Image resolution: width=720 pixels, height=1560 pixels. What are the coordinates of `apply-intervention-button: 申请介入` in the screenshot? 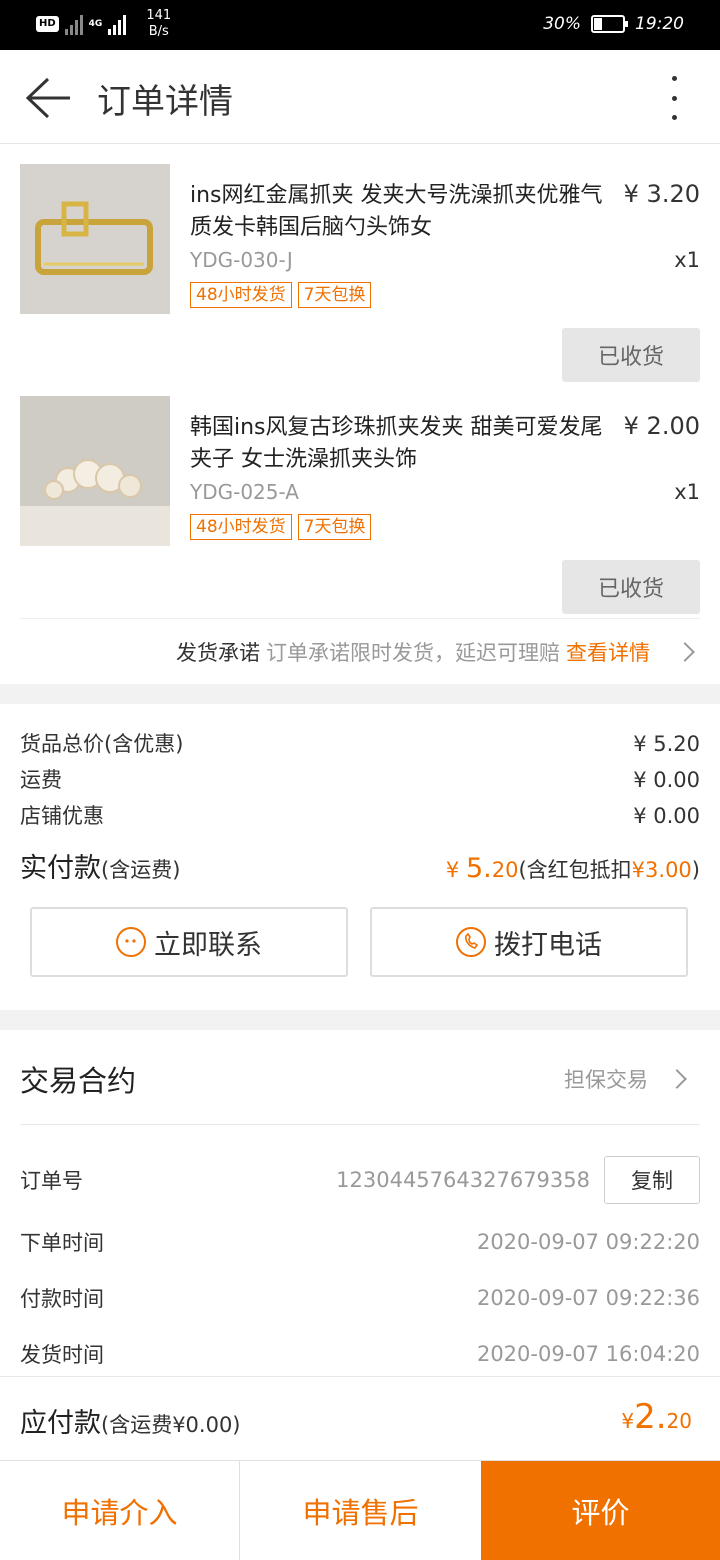 It's located at (119, 1510).